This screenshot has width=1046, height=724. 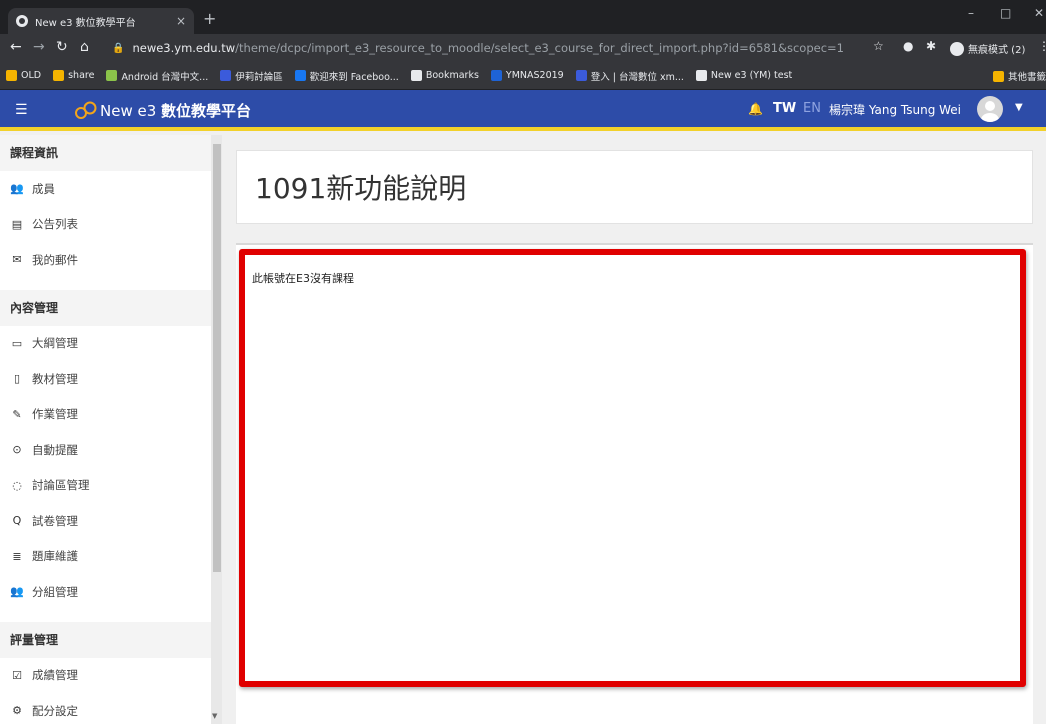 What do you see at coordinates (31, 75) in the screenshot?
I see `bookmark-label: OLD` at bounding box center [31, 75].